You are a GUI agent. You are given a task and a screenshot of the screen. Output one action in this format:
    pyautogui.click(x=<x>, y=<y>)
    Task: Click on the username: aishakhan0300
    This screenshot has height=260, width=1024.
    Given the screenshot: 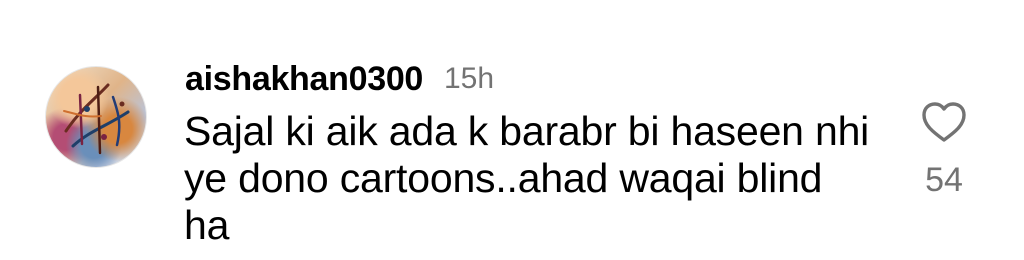 What is the action you would take?
    pyautogui.click(x=304, y=79)
    